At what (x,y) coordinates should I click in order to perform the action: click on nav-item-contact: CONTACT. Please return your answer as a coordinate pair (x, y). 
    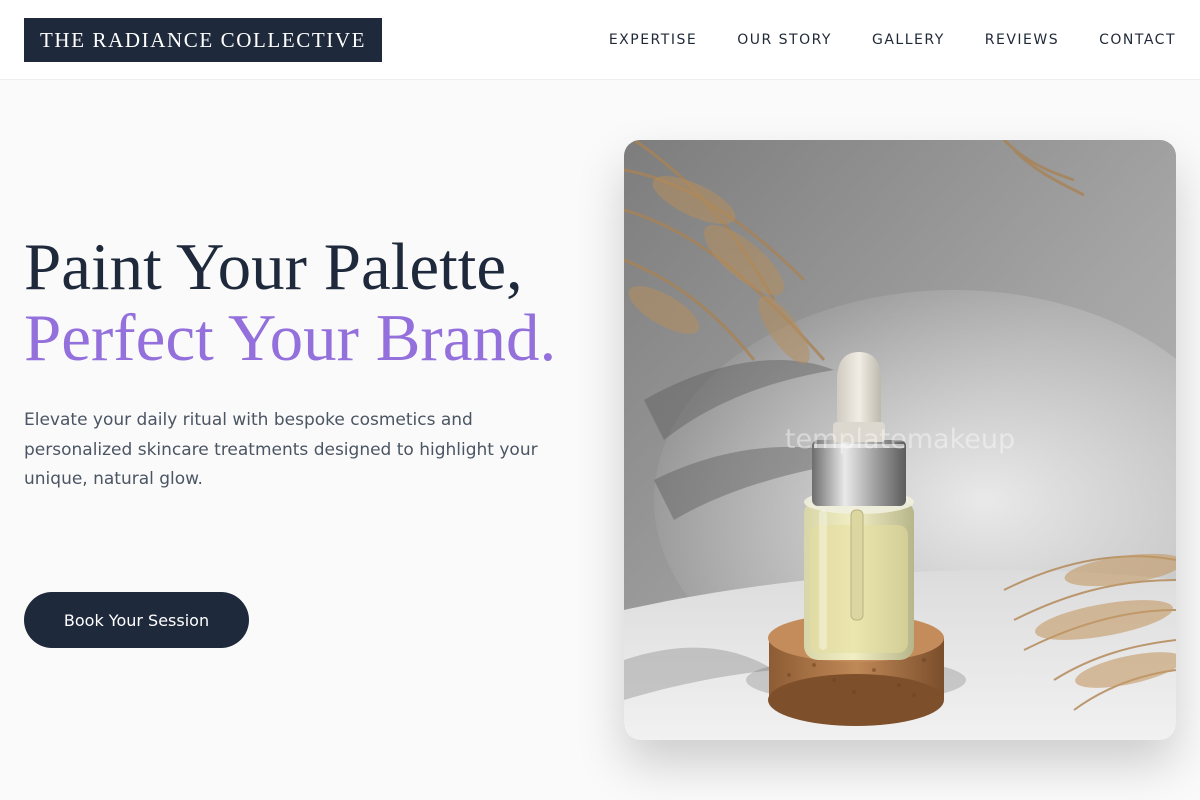
    Looking at the image, I should click on (1137, 40).